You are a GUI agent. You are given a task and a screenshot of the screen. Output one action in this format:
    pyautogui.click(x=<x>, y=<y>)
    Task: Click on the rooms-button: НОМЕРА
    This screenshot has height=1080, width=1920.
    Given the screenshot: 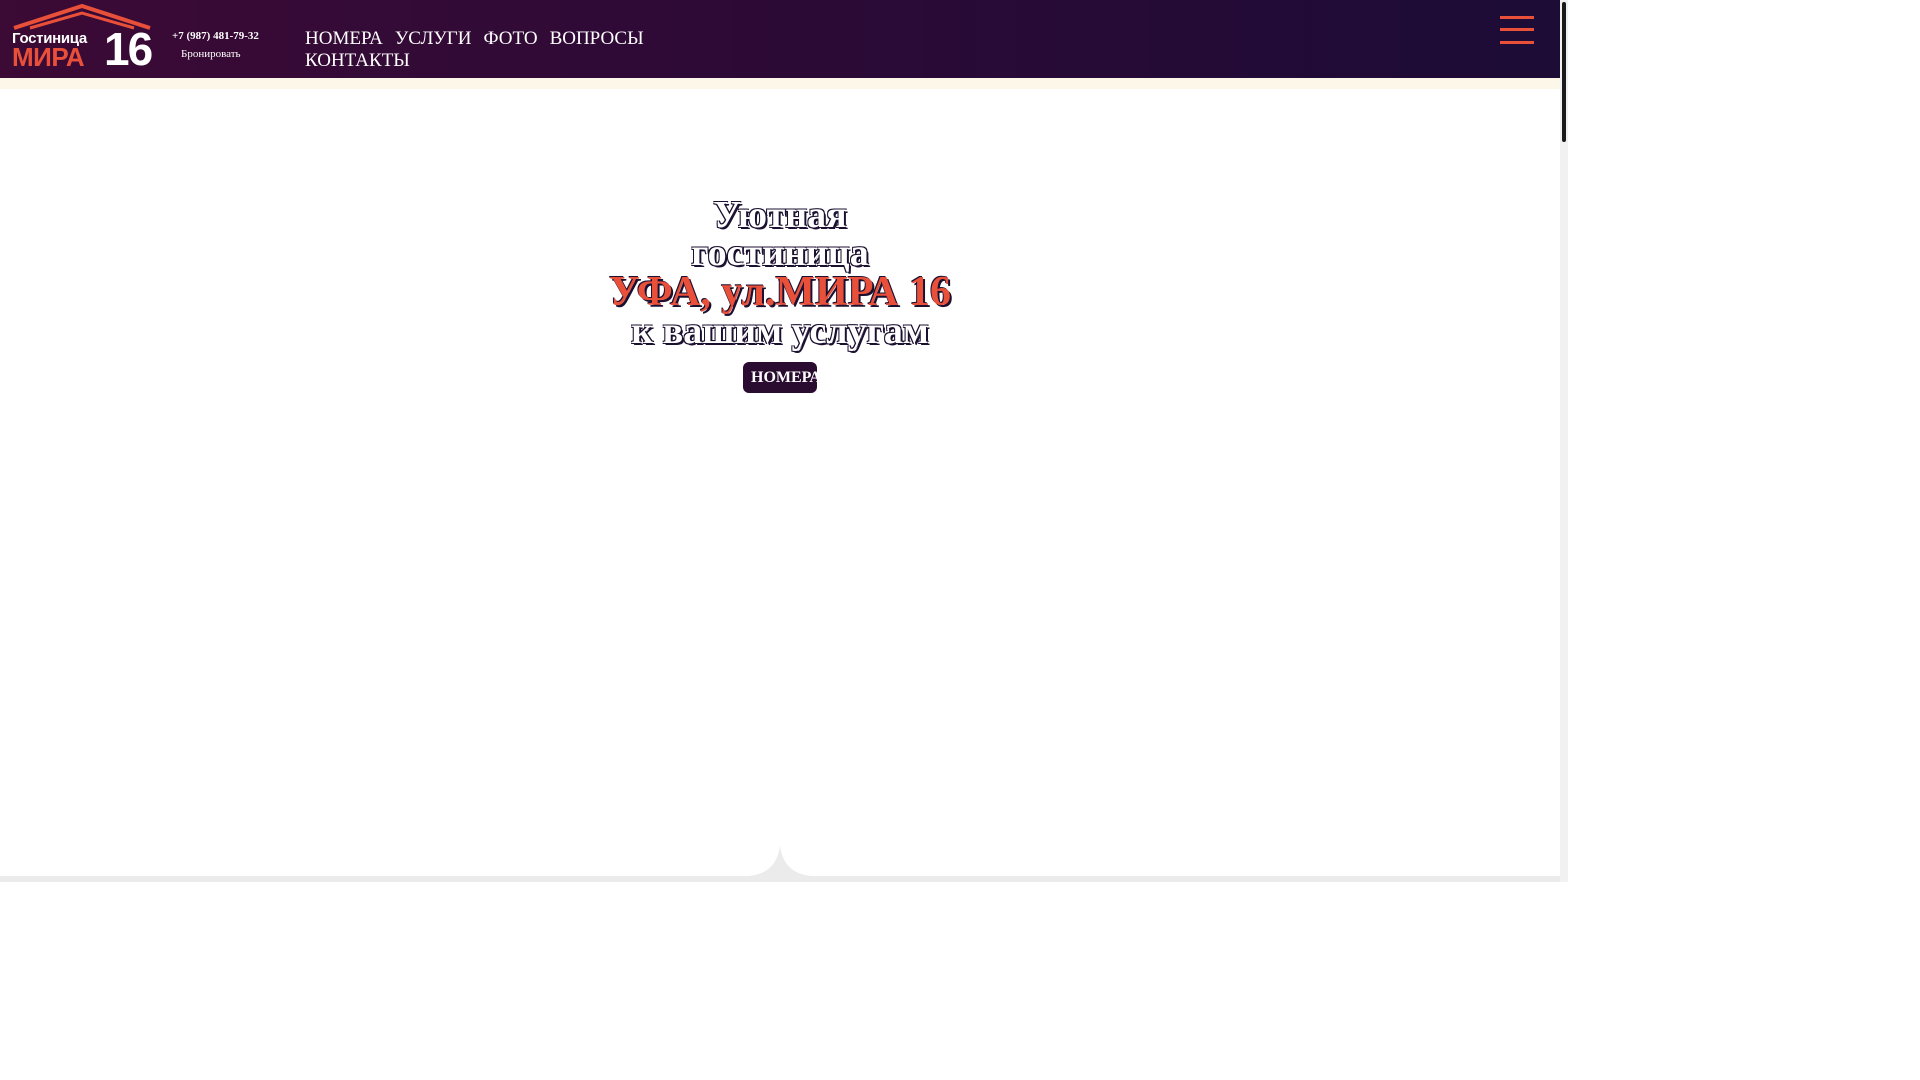 What is the action you would take?
    pyautogui.click(x=780, y=377)
    